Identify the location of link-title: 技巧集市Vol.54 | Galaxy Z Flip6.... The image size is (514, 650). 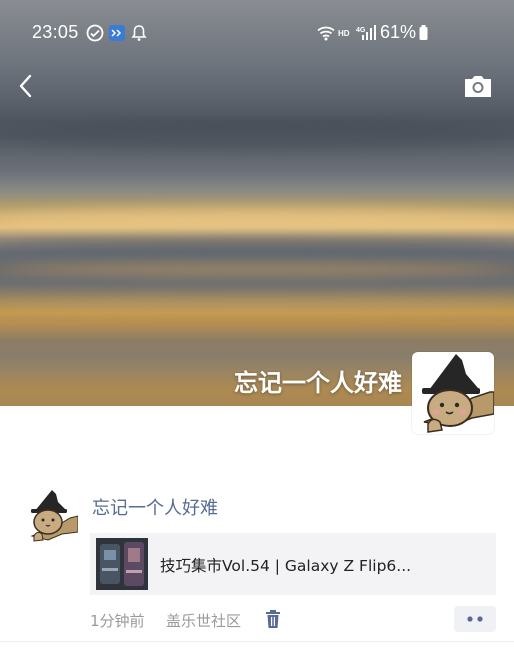
(286, 566).